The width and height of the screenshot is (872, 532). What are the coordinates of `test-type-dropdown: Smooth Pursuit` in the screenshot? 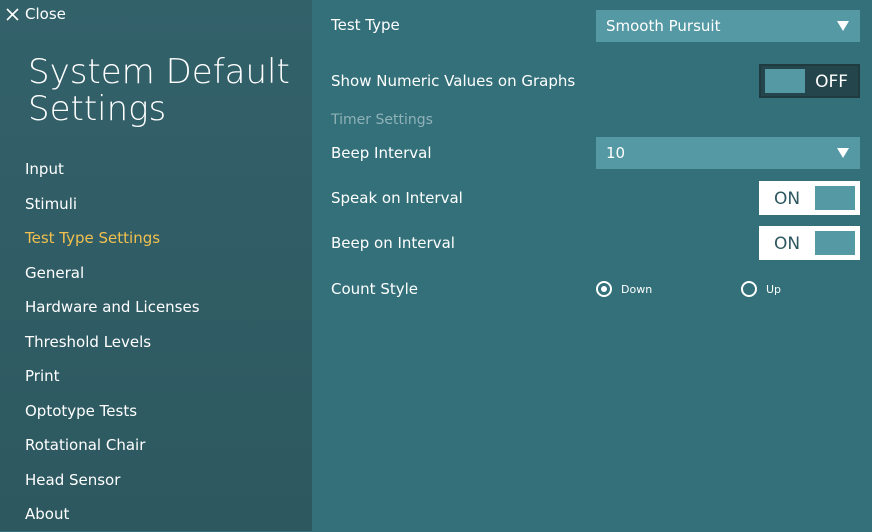 It's located at (728, 26).